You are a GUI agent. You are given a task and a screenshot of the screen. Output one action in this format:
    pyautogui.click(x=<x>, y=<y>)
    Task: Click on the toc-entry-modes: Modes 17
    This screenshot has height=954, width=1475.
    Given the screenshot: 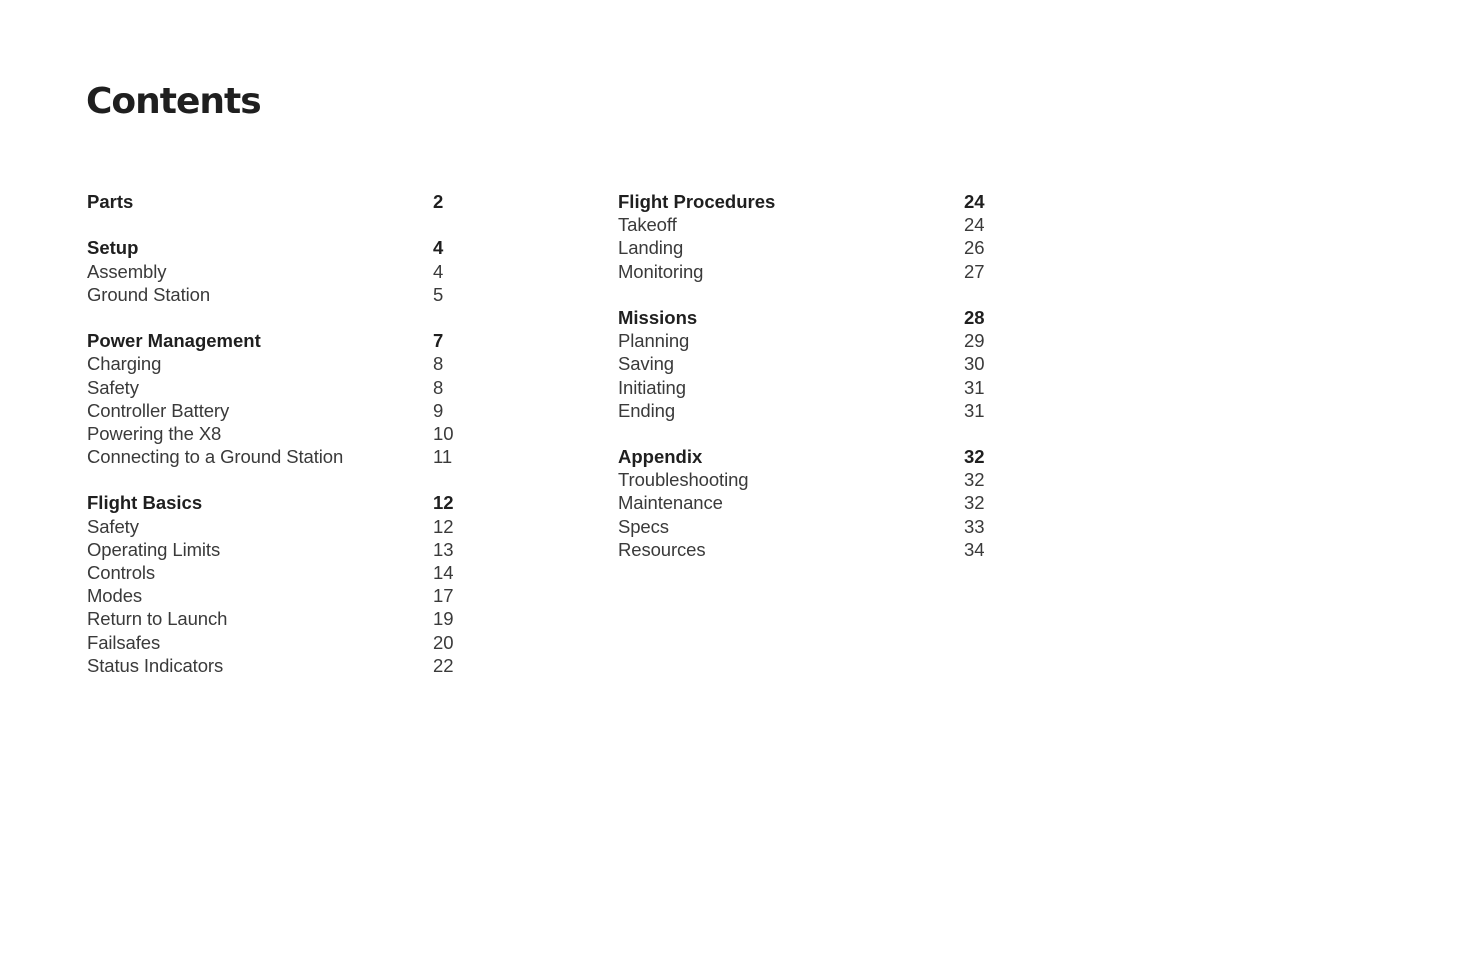 What is the action you would take?
    pyautogui.click(x=277, y=595)
    